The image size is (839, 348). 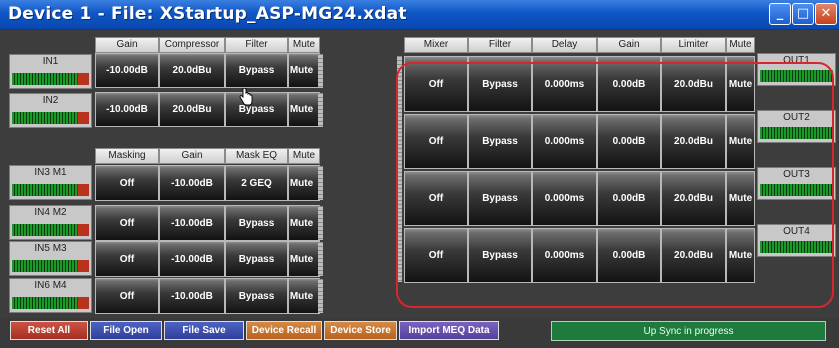 I want to click on m1-mute-button: Mute, so click(x=304, y=183).